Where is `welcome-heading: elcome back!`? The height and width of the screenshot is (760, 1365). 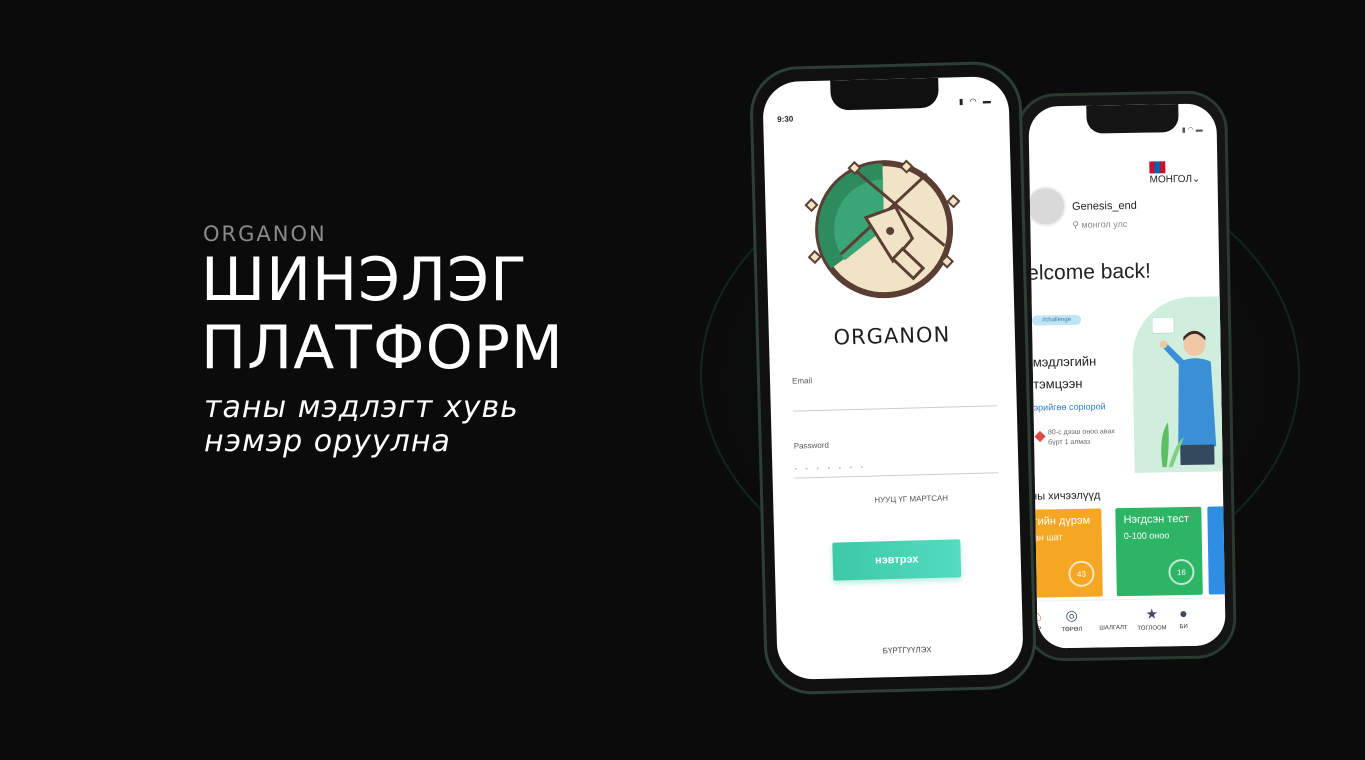 welcome-heading: elcome back! is located at coordinates (1090, 272).